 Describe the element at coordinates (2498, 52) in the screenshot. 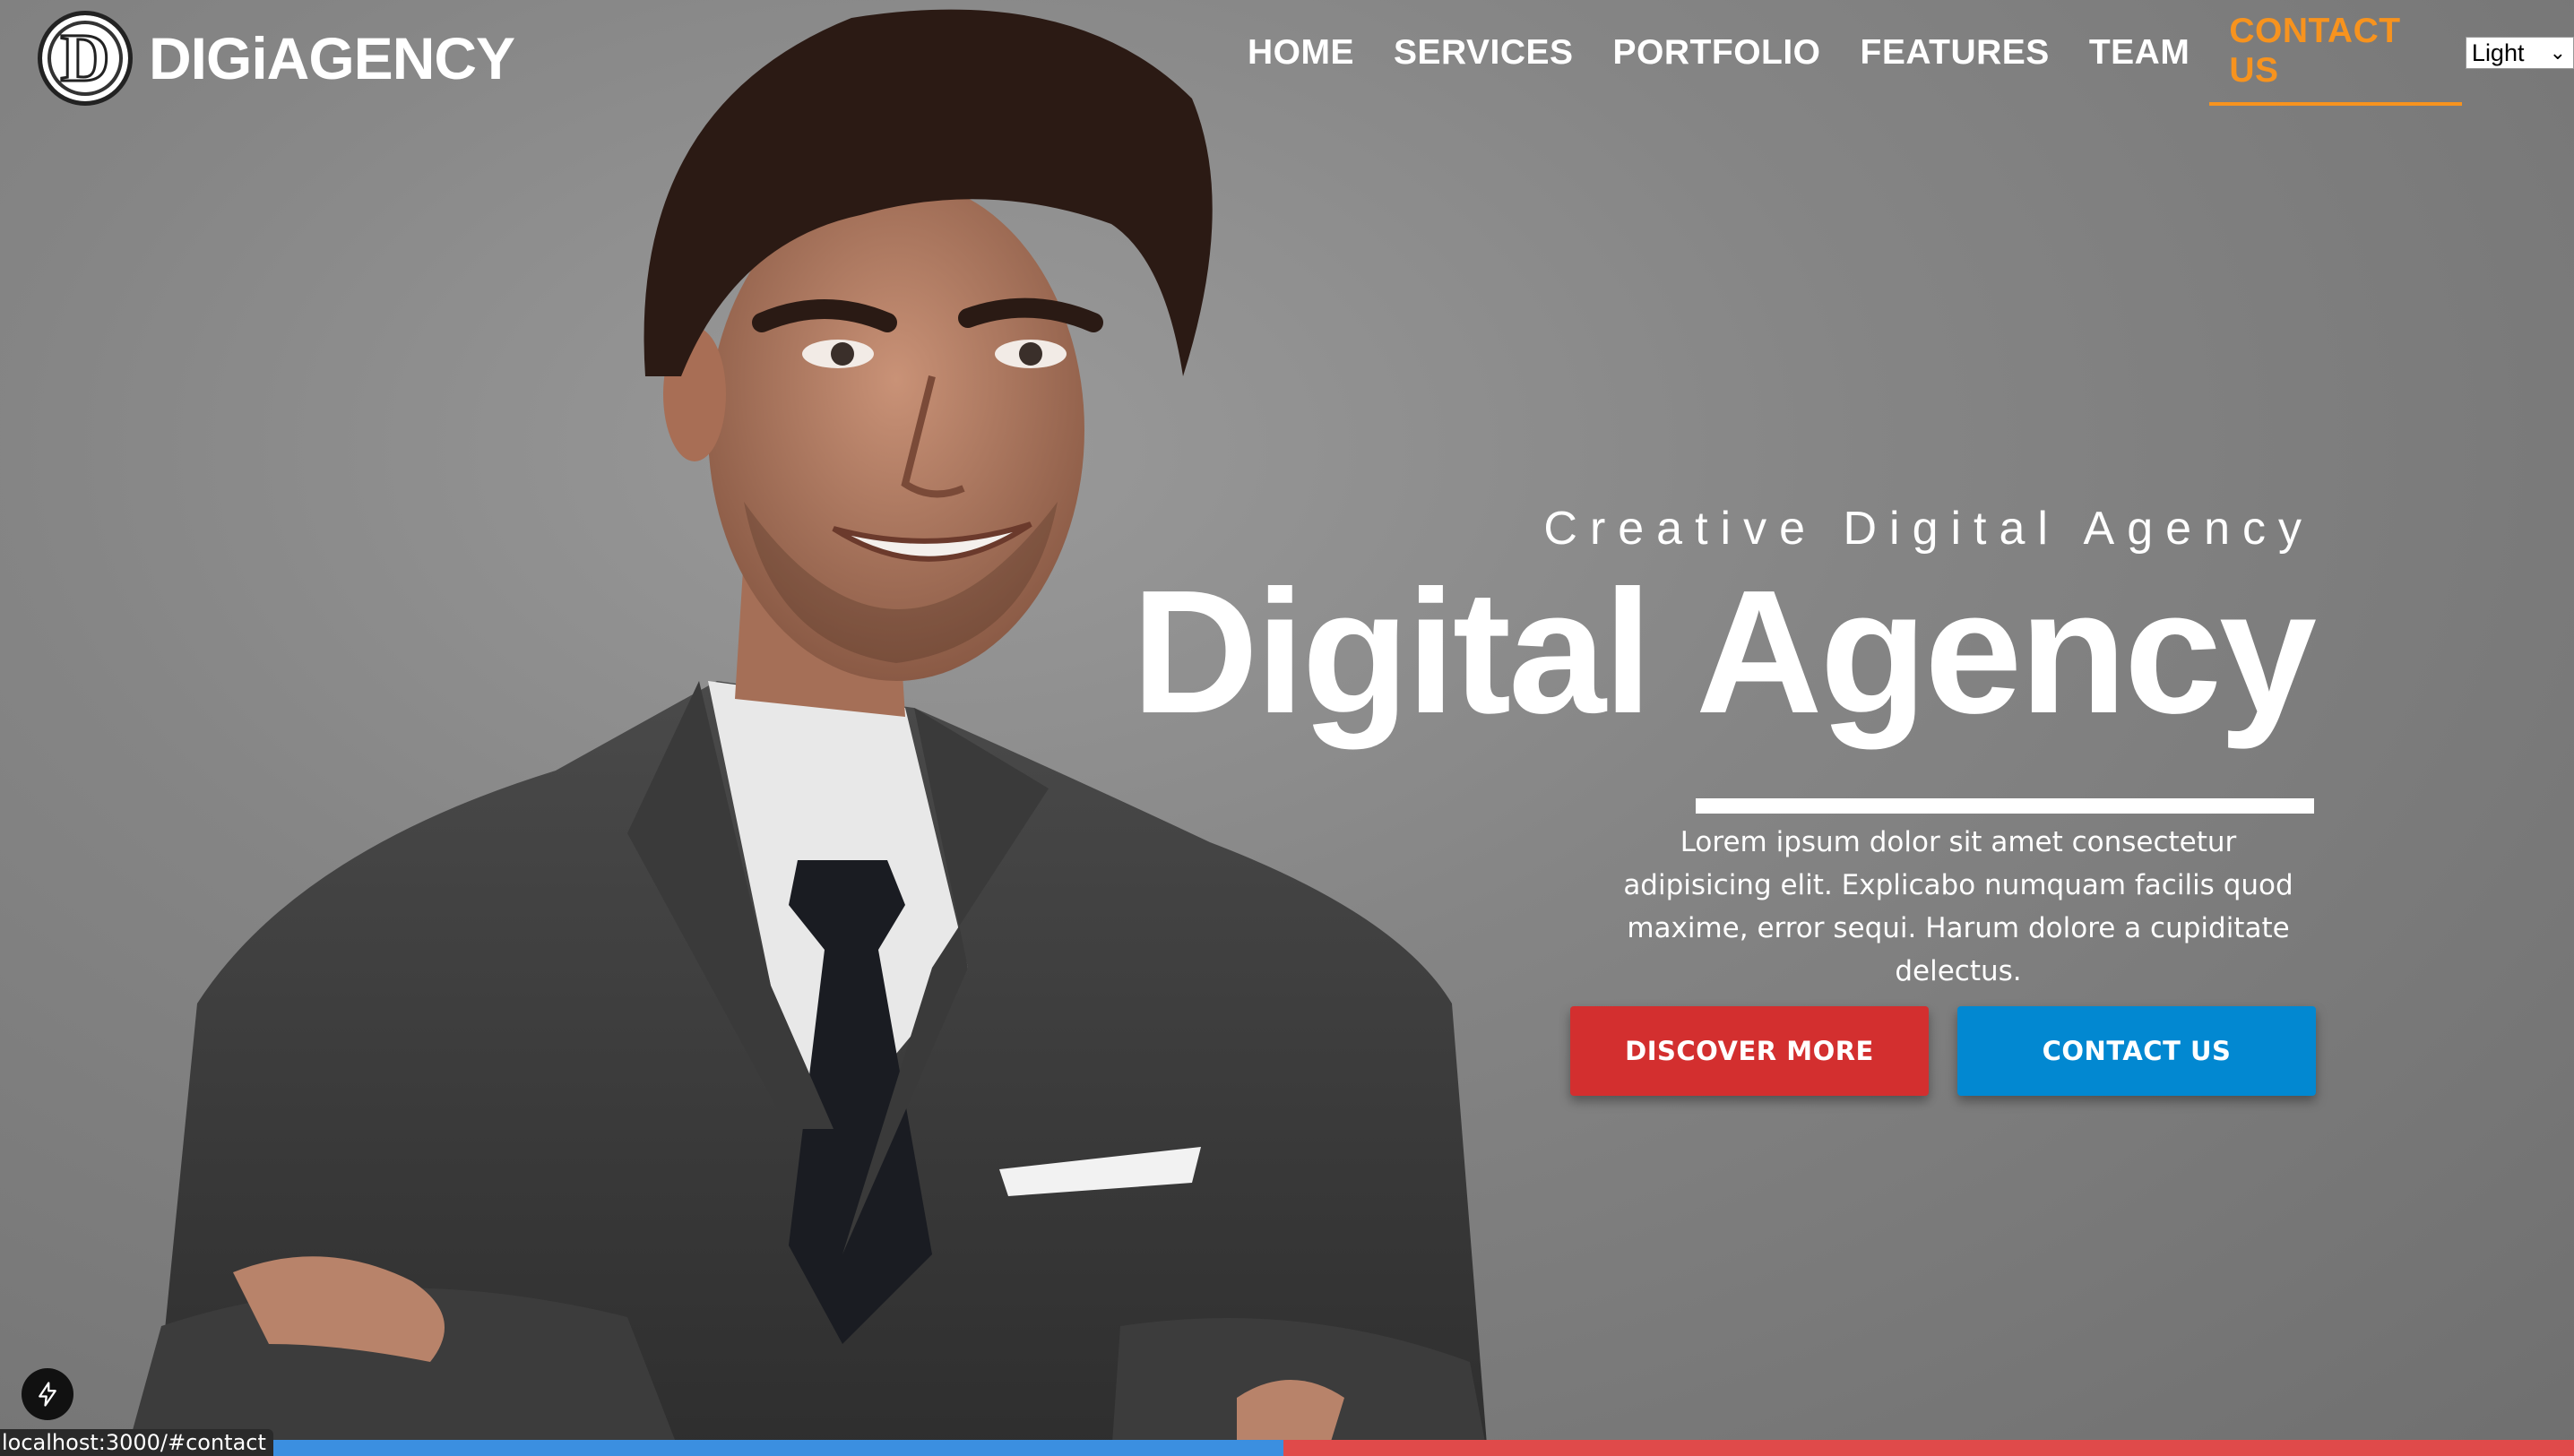

I see `theme-select-value: Light` at that location.